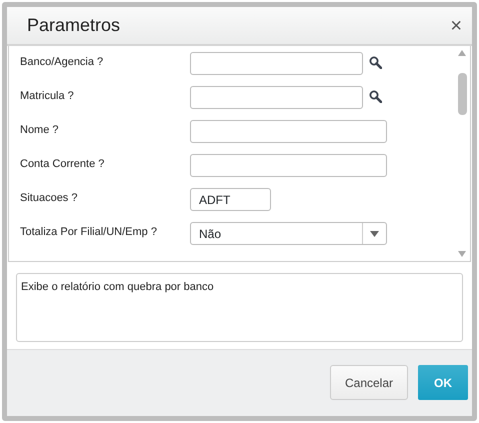  What do you see at coordinates (288, 233) in the screenshot?
I see `select-field: Não` at bounding box center [288, 233].